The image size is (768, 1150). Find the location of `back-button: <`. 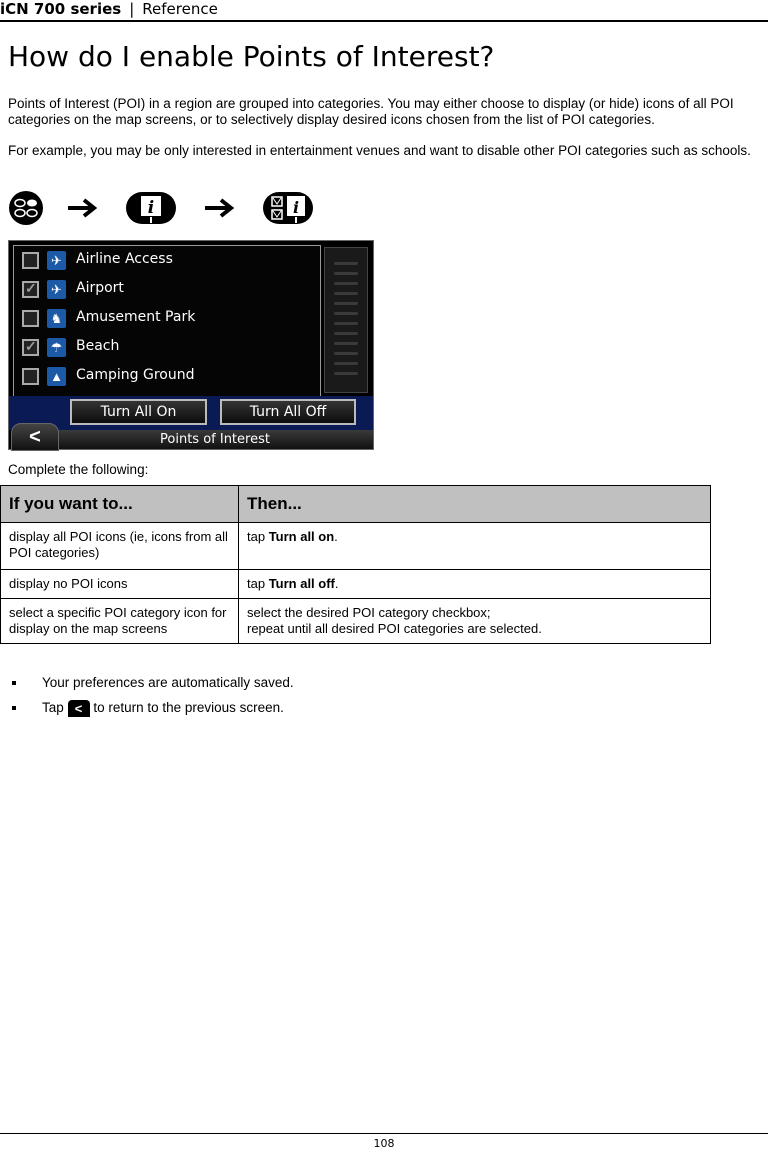

back-button: < is located at coordinates (35, 437).